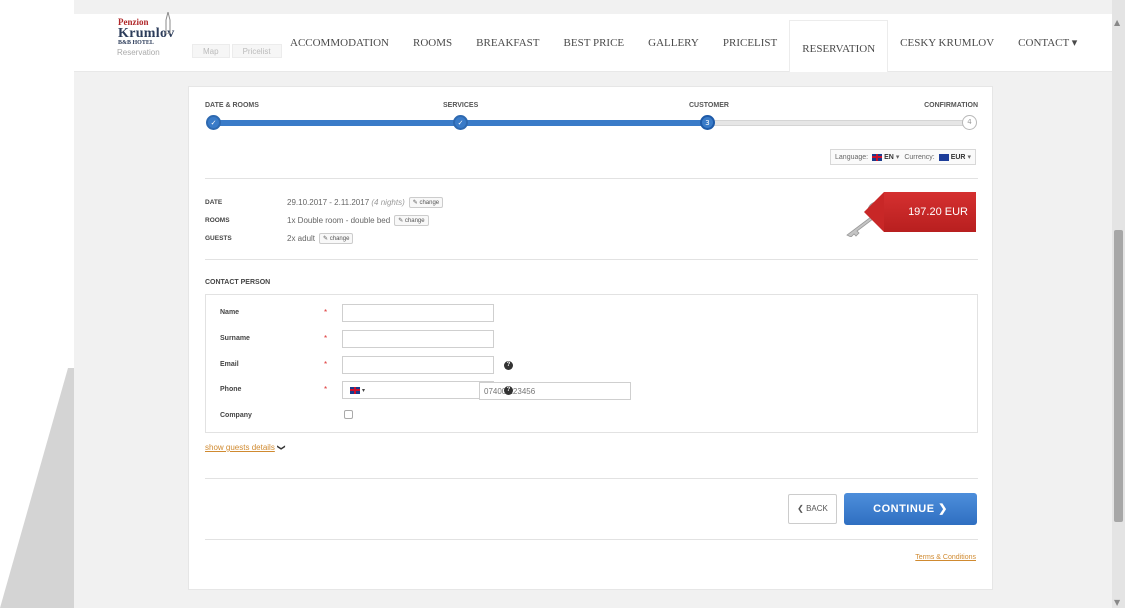  I want to click on name-input, so click(418, 313).